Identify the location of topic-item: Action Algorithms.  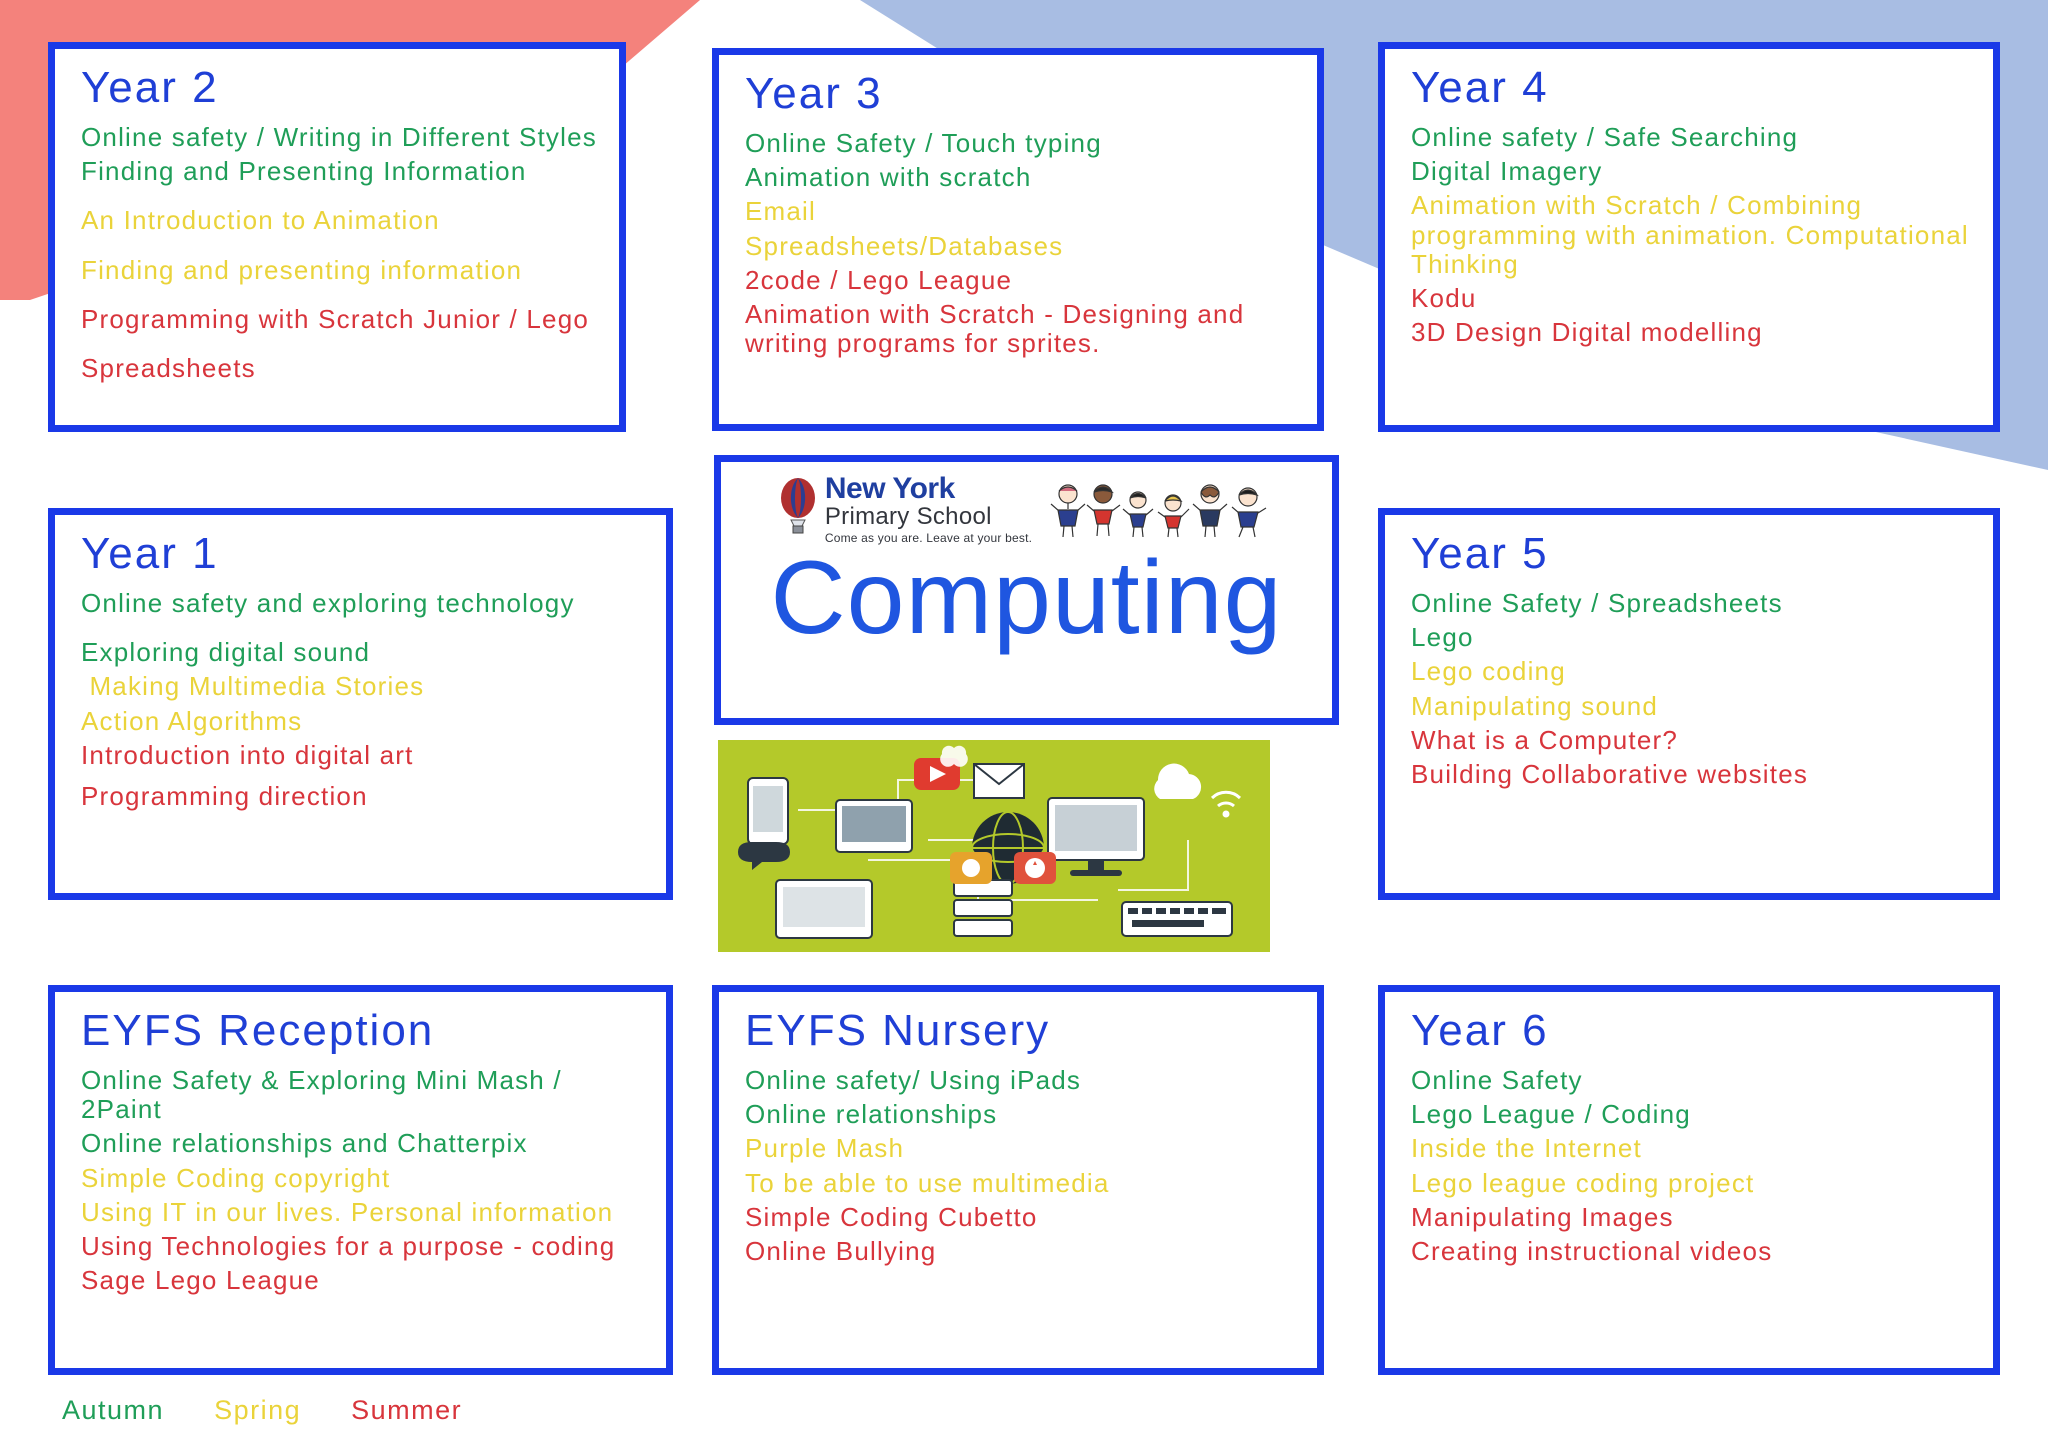
(192, 720).